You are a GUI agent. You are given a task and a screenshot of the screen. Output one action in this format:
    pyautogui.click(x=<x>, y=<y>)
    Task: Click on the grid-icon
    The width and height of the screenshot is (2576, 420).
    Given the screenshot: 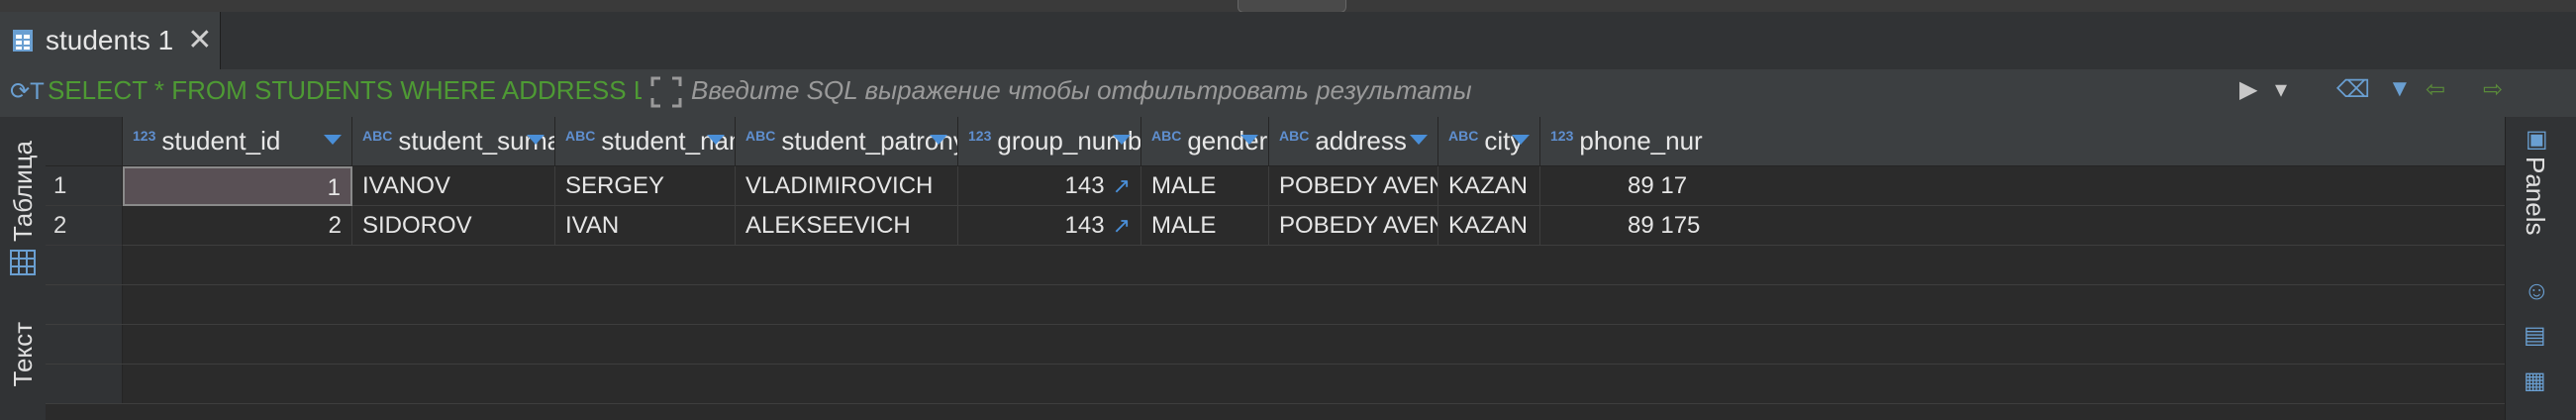 What is the action you would take?
    pyautogui.click(x=23, y=262)
    